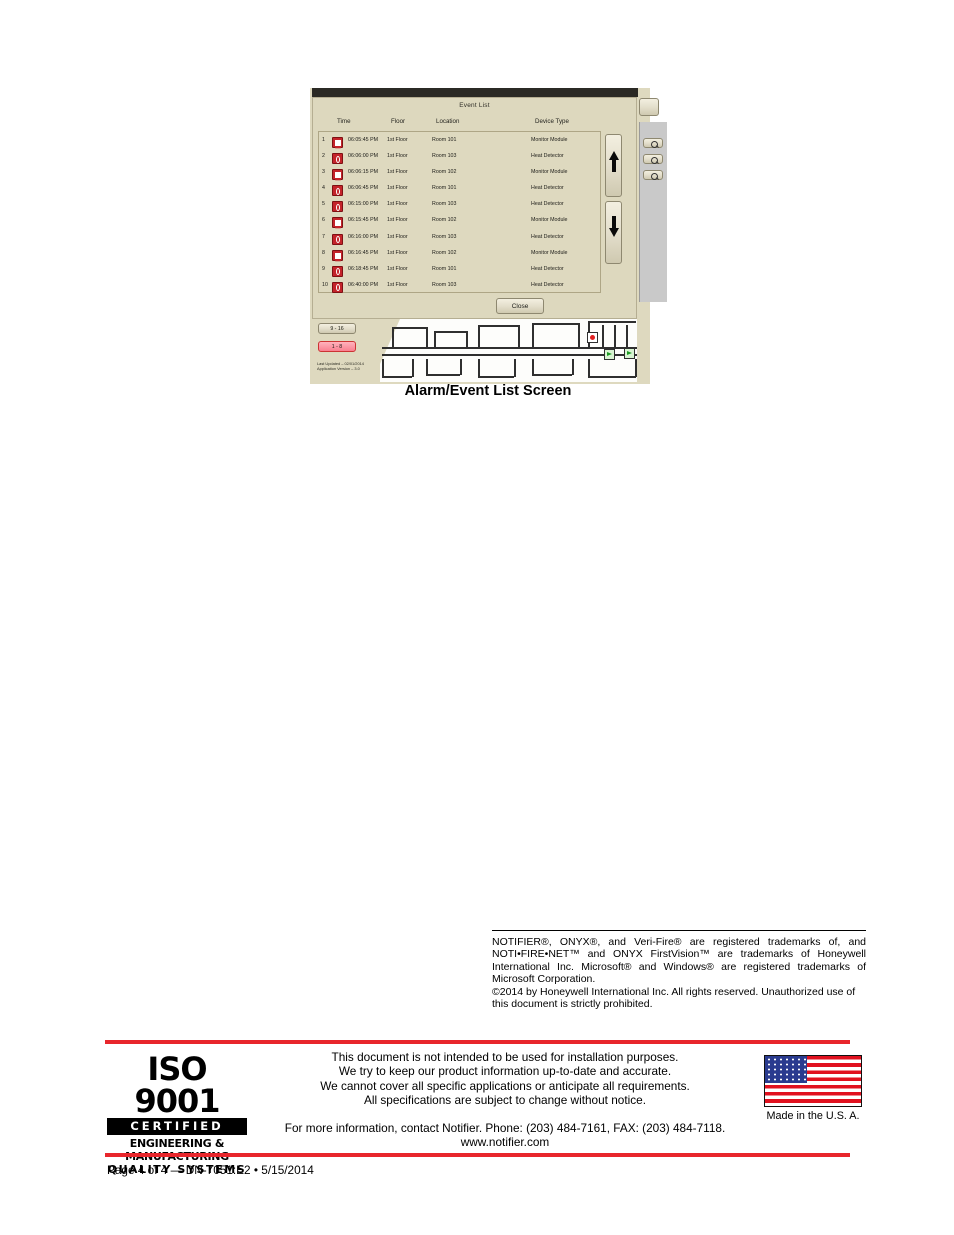 The height and width of the screenshot is (1235, 954). What do you see at coordinates (653, 159) in the screenshot?
I see `zoom-out-icon` at bounding box center [653, 159].